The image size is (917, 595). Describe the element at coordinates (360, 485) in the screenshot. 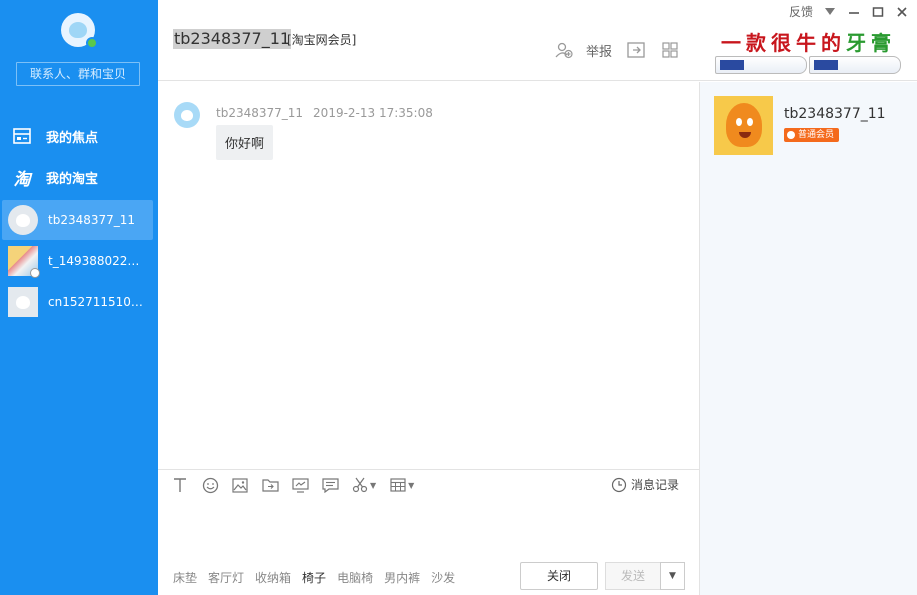

I see `scissors-icon` at that location.